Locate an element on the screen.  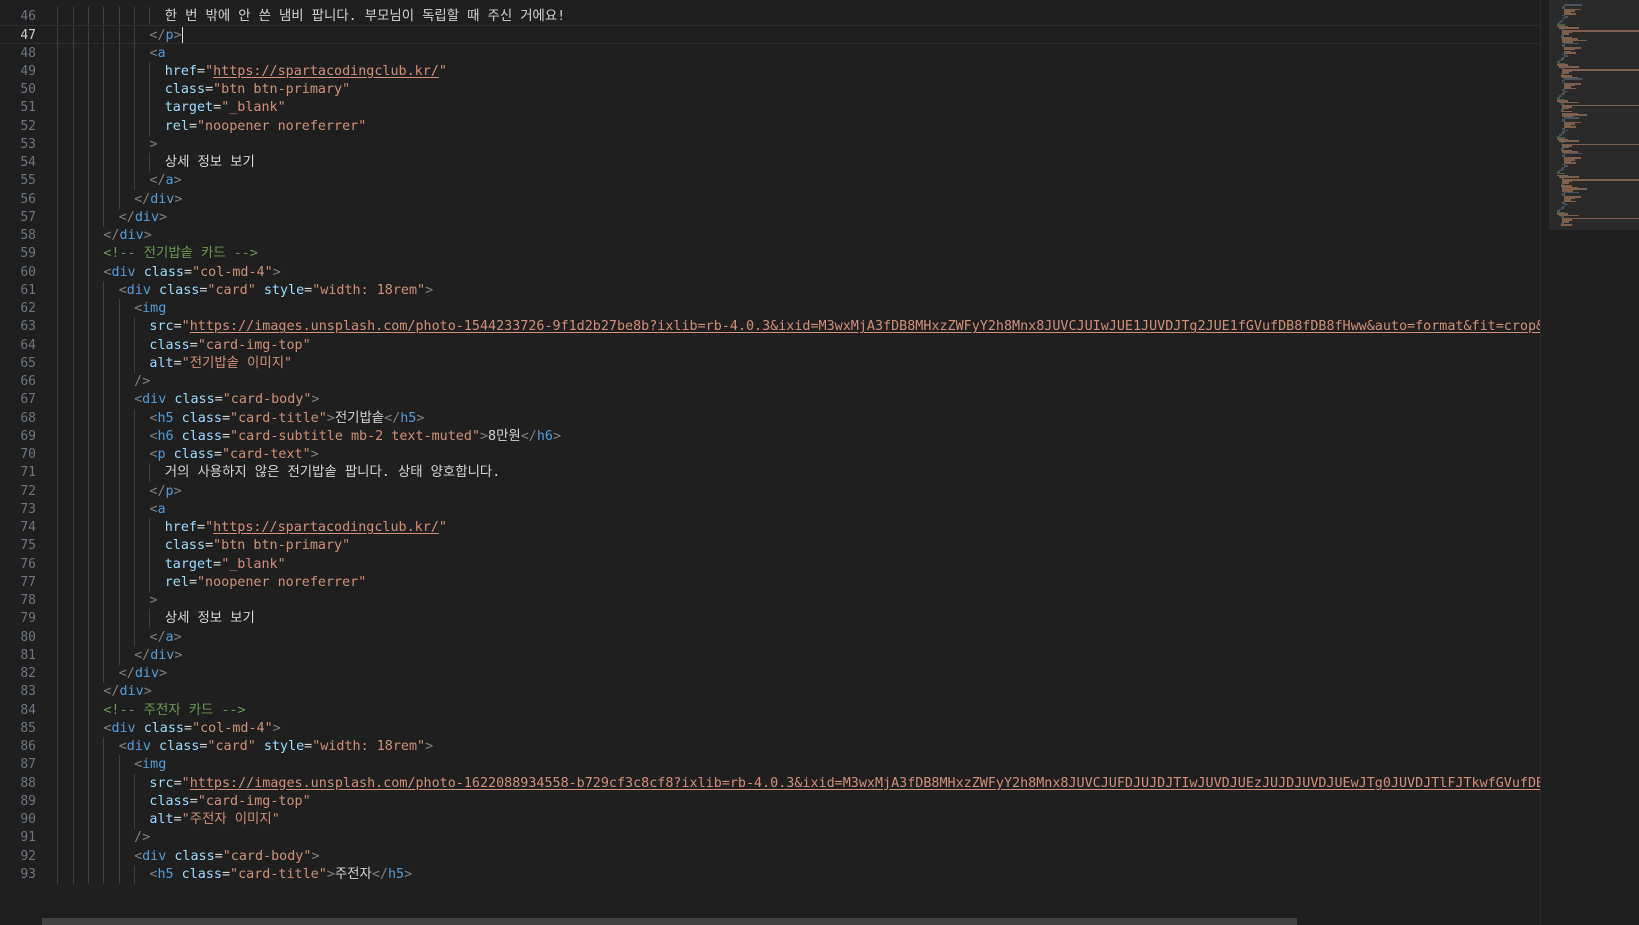
code-line: 62 <img is located at coordinates (770, 308).